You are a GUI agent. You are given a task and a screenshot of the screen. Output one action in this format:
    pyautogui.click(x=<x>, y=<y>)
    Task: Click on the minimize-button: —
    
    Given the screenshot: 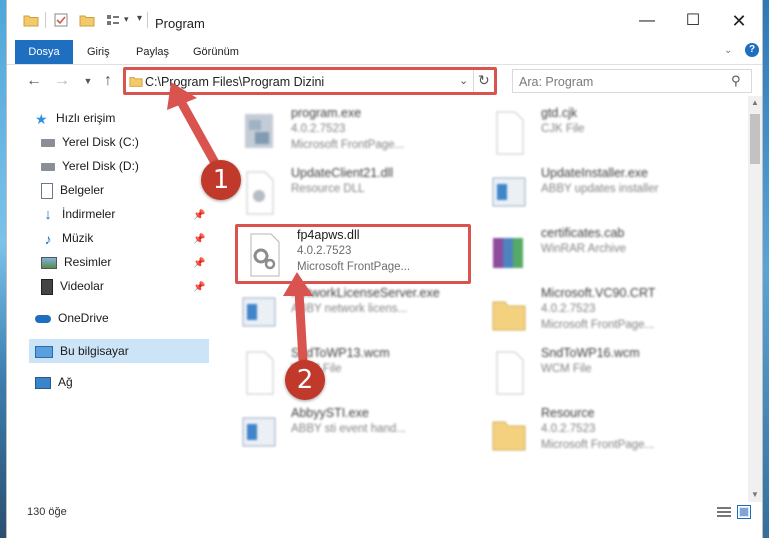 What is the action you would take?
    pyautogui.click(x=647, y=21)
    